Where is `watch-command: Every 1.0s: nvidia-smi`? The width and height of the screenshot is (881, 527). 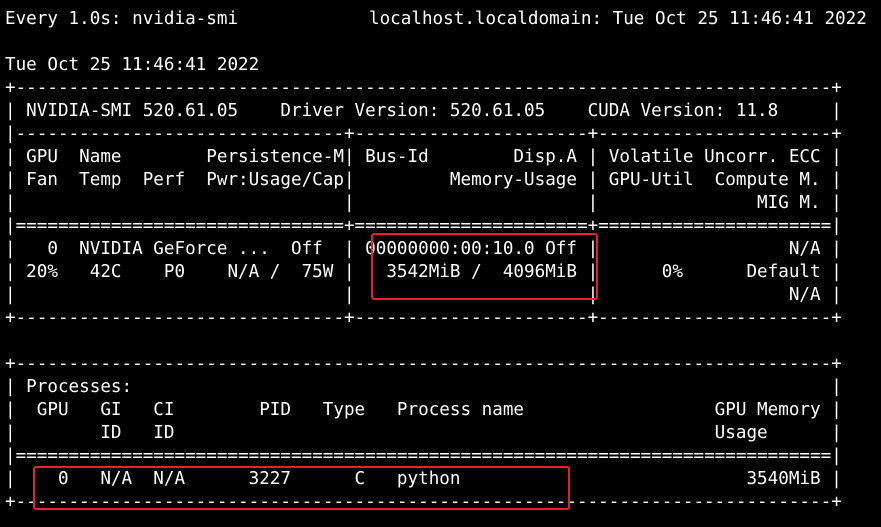
watch-command: Every 1.0s: nvidia-smi is located at coordinates (122, 19).